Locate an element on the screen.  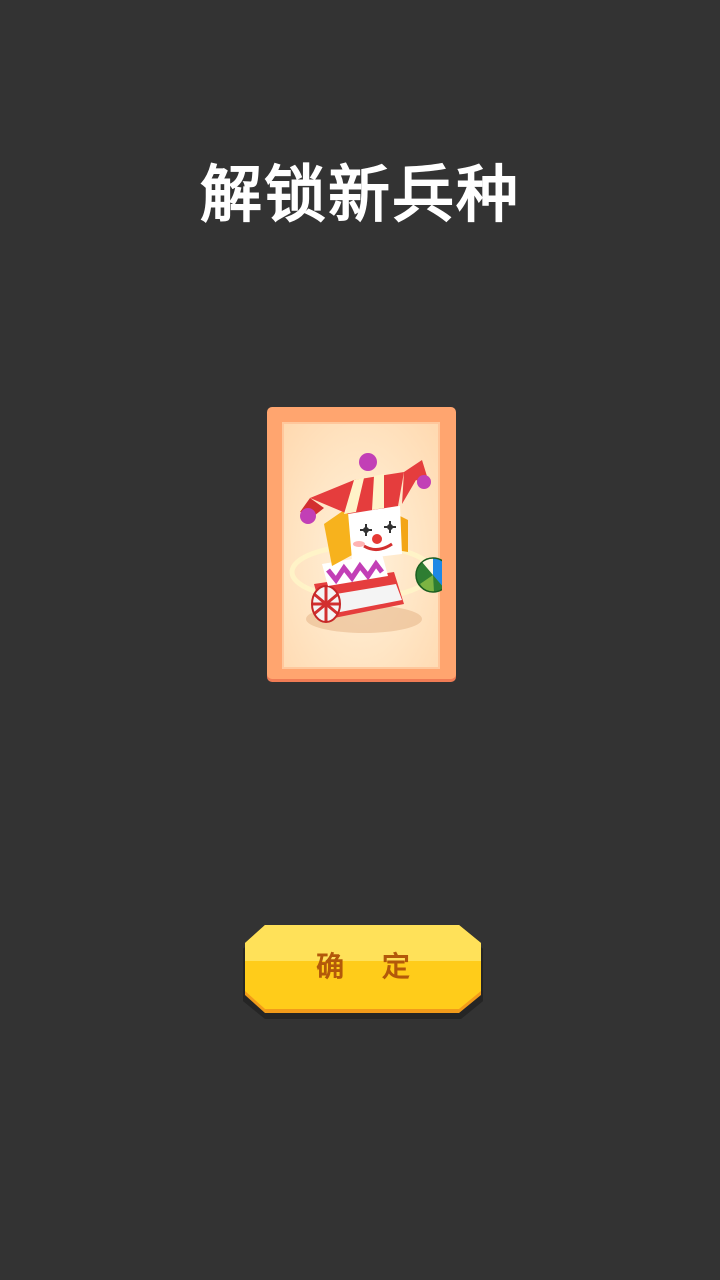
jack-in-the-box-clown-icon is located at coordinates (365, 543).